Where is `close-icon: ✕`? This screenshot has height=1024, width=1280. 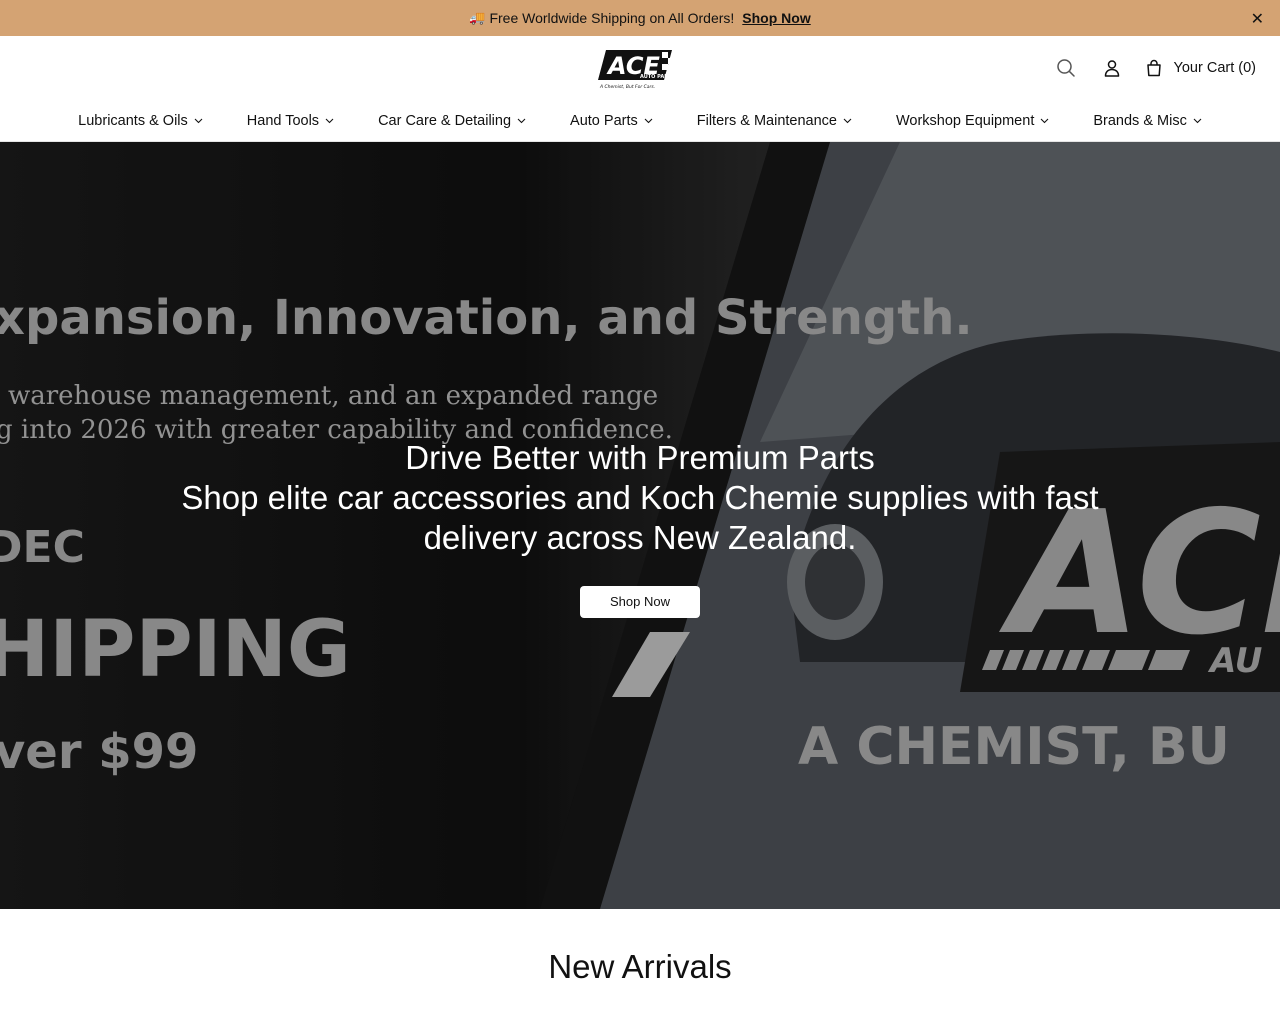 close-icon: ✕ is located at coordinates (1257, 19).